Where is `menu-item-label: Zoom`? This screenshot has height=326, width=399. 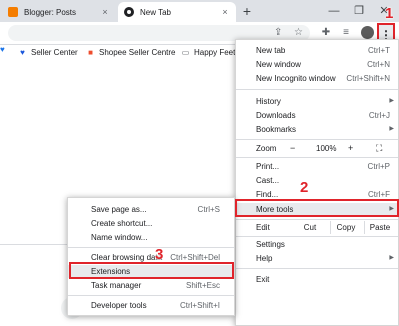 menu-item-label: Zoom is located at coordinates (266, 148).